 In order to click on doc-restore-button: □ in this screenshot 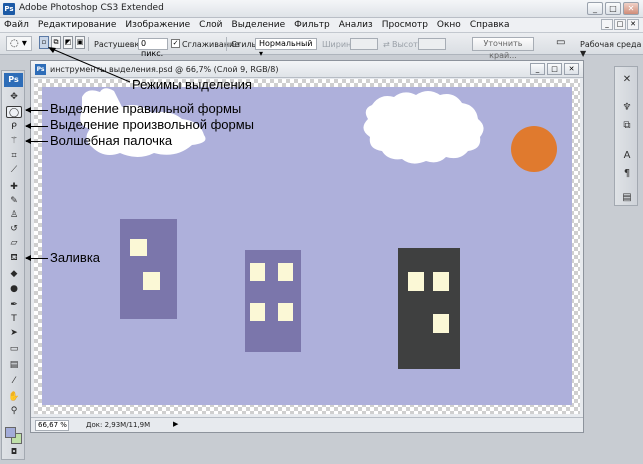, I will do `click(620, 24)`.